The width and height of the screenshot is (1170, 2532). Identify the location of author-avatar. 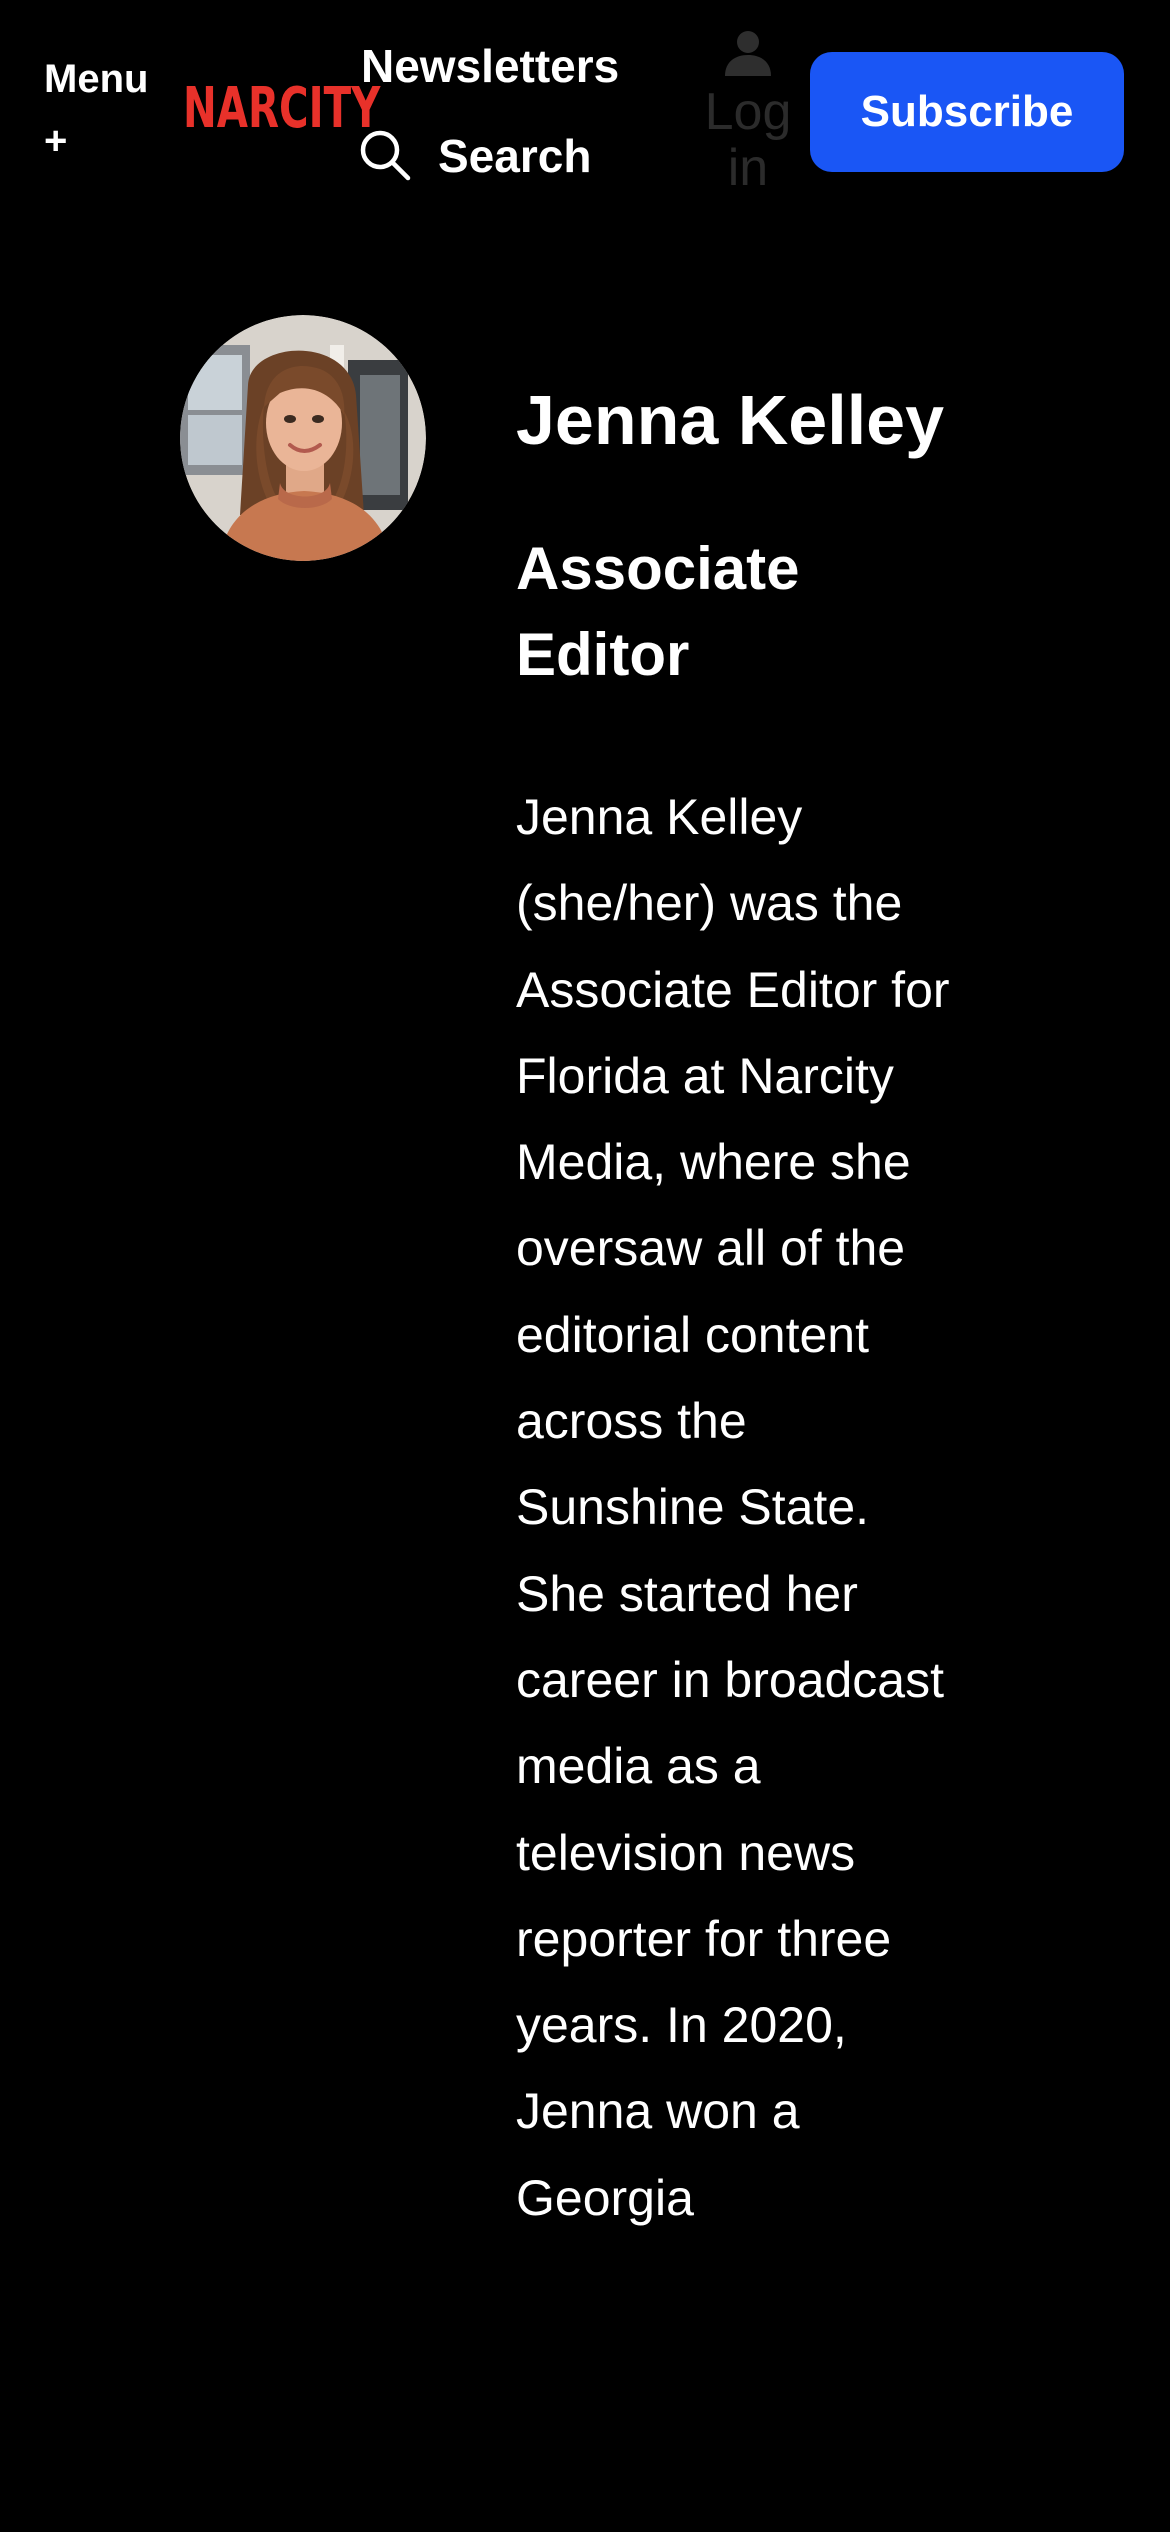
(303, 438).